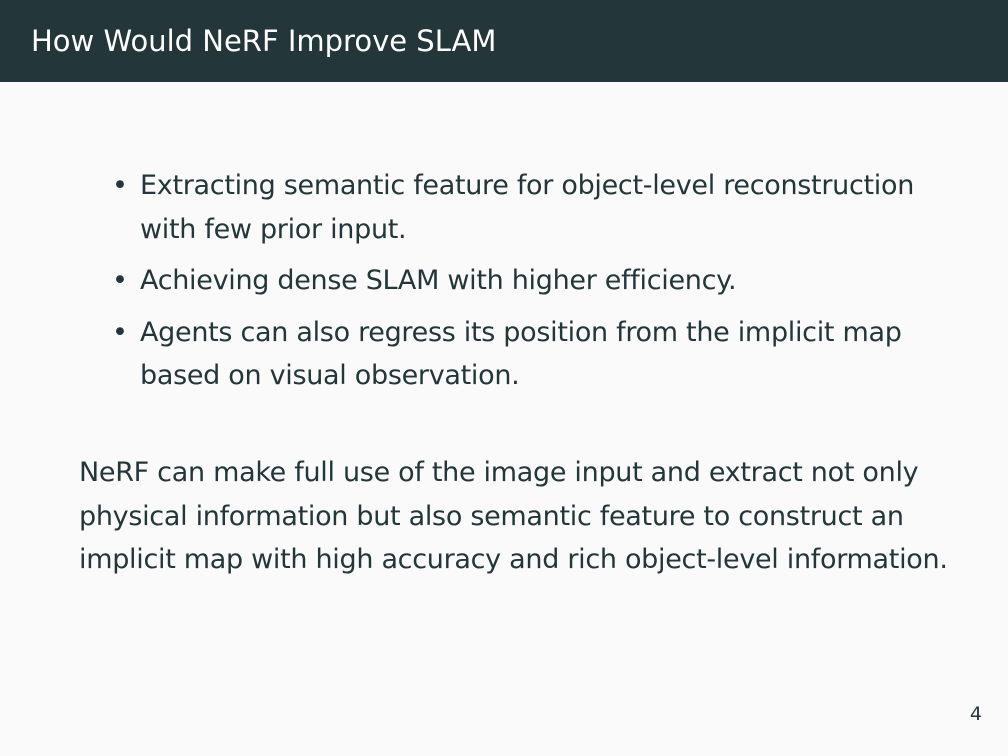 Image resolution: width=1008 pixels, height=756 pixels. Describe the element at coordinates (504, 41) in the screenshot. I see `slide-title-bar: How Would NeRF Improve SLAM` at that location.